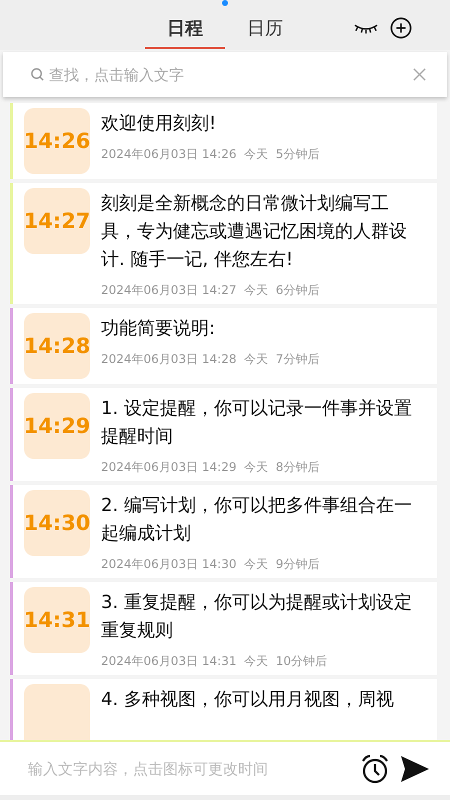 This screenshot has width=450, height=800. I want to click on reminder-date: 2024年06月03日 14:31 今天 10分钟后, so click(214, 661).